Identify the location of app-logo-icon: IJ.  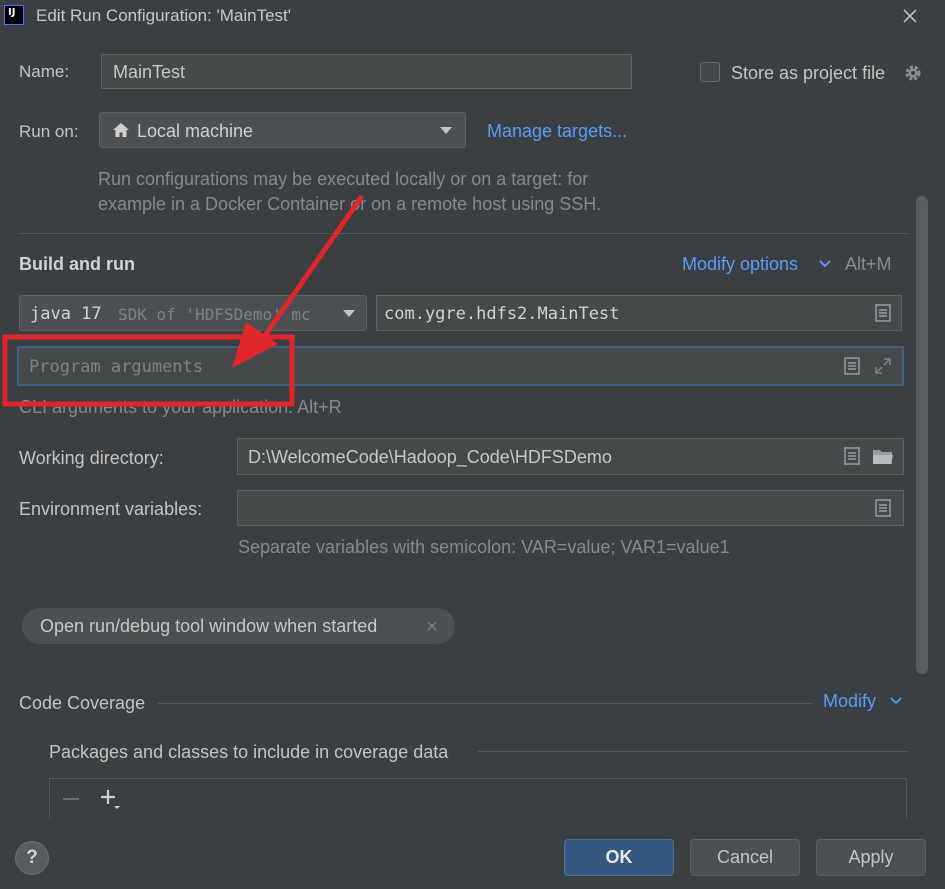
(14, 15).